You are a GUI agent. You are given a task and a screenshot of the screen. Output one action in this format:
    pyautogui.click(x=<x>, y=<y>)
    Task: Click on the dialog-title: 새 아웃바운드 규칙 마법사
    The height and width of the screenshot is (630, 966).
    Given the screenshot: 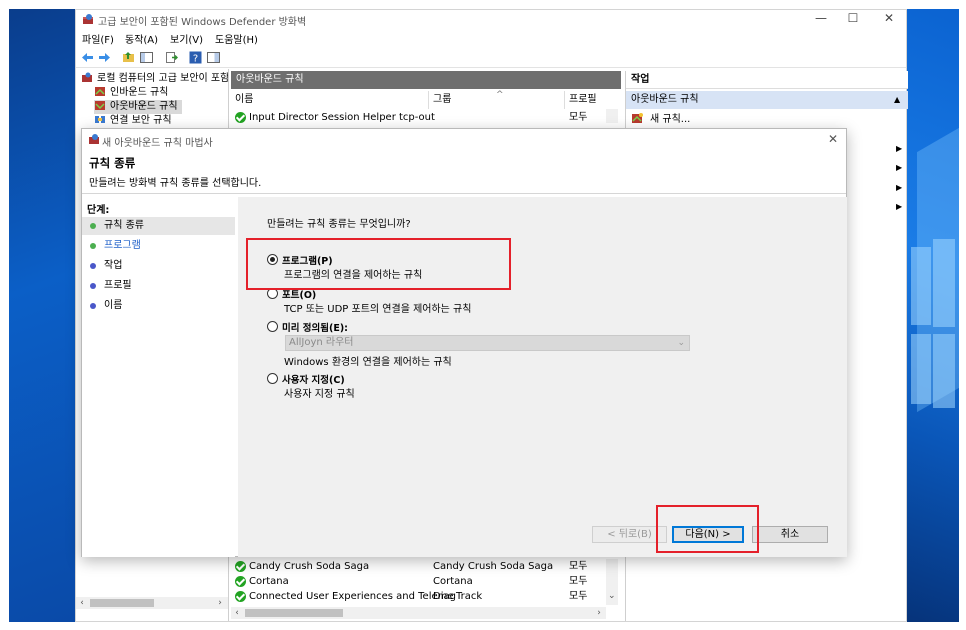 What is the action you would take?
    pyautogui.click(x=157, y=143)
    